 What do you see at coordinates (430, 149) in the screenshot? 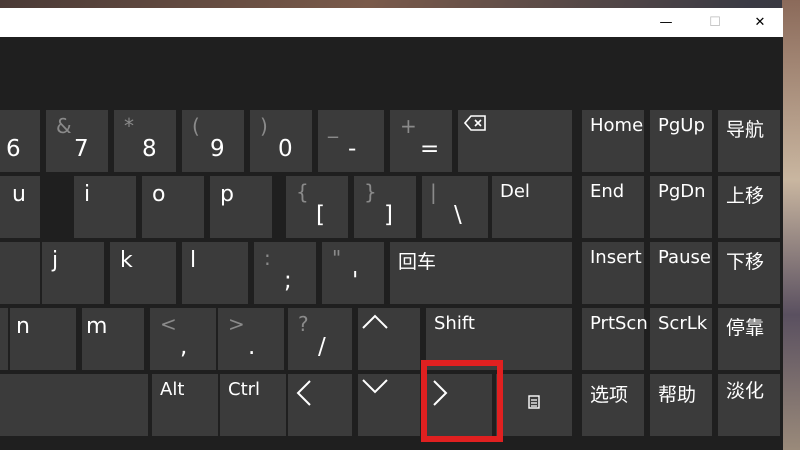
I see `key-equals-label: =` at bounding box center [430, 149].